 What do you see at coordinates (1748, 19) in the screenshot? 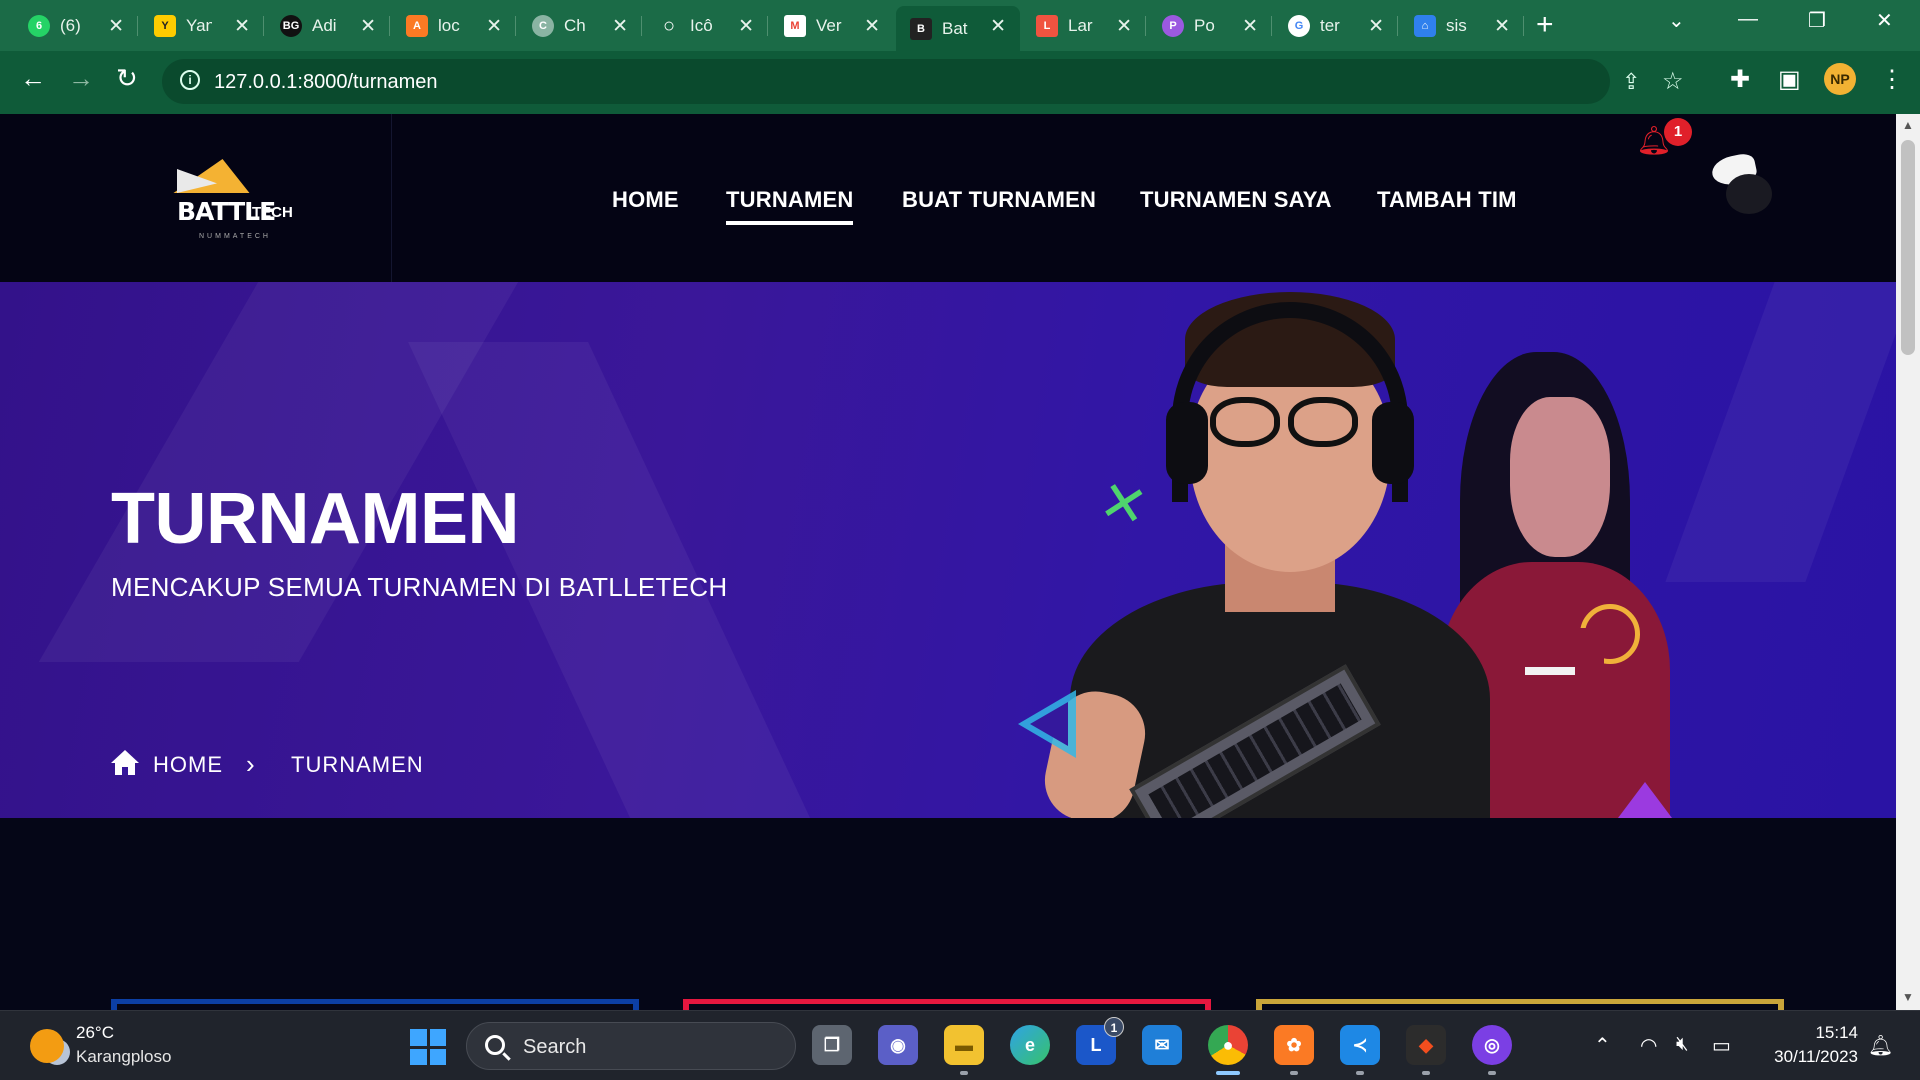
I see `minimize-icon: —` at bounding box center [1748, 19].